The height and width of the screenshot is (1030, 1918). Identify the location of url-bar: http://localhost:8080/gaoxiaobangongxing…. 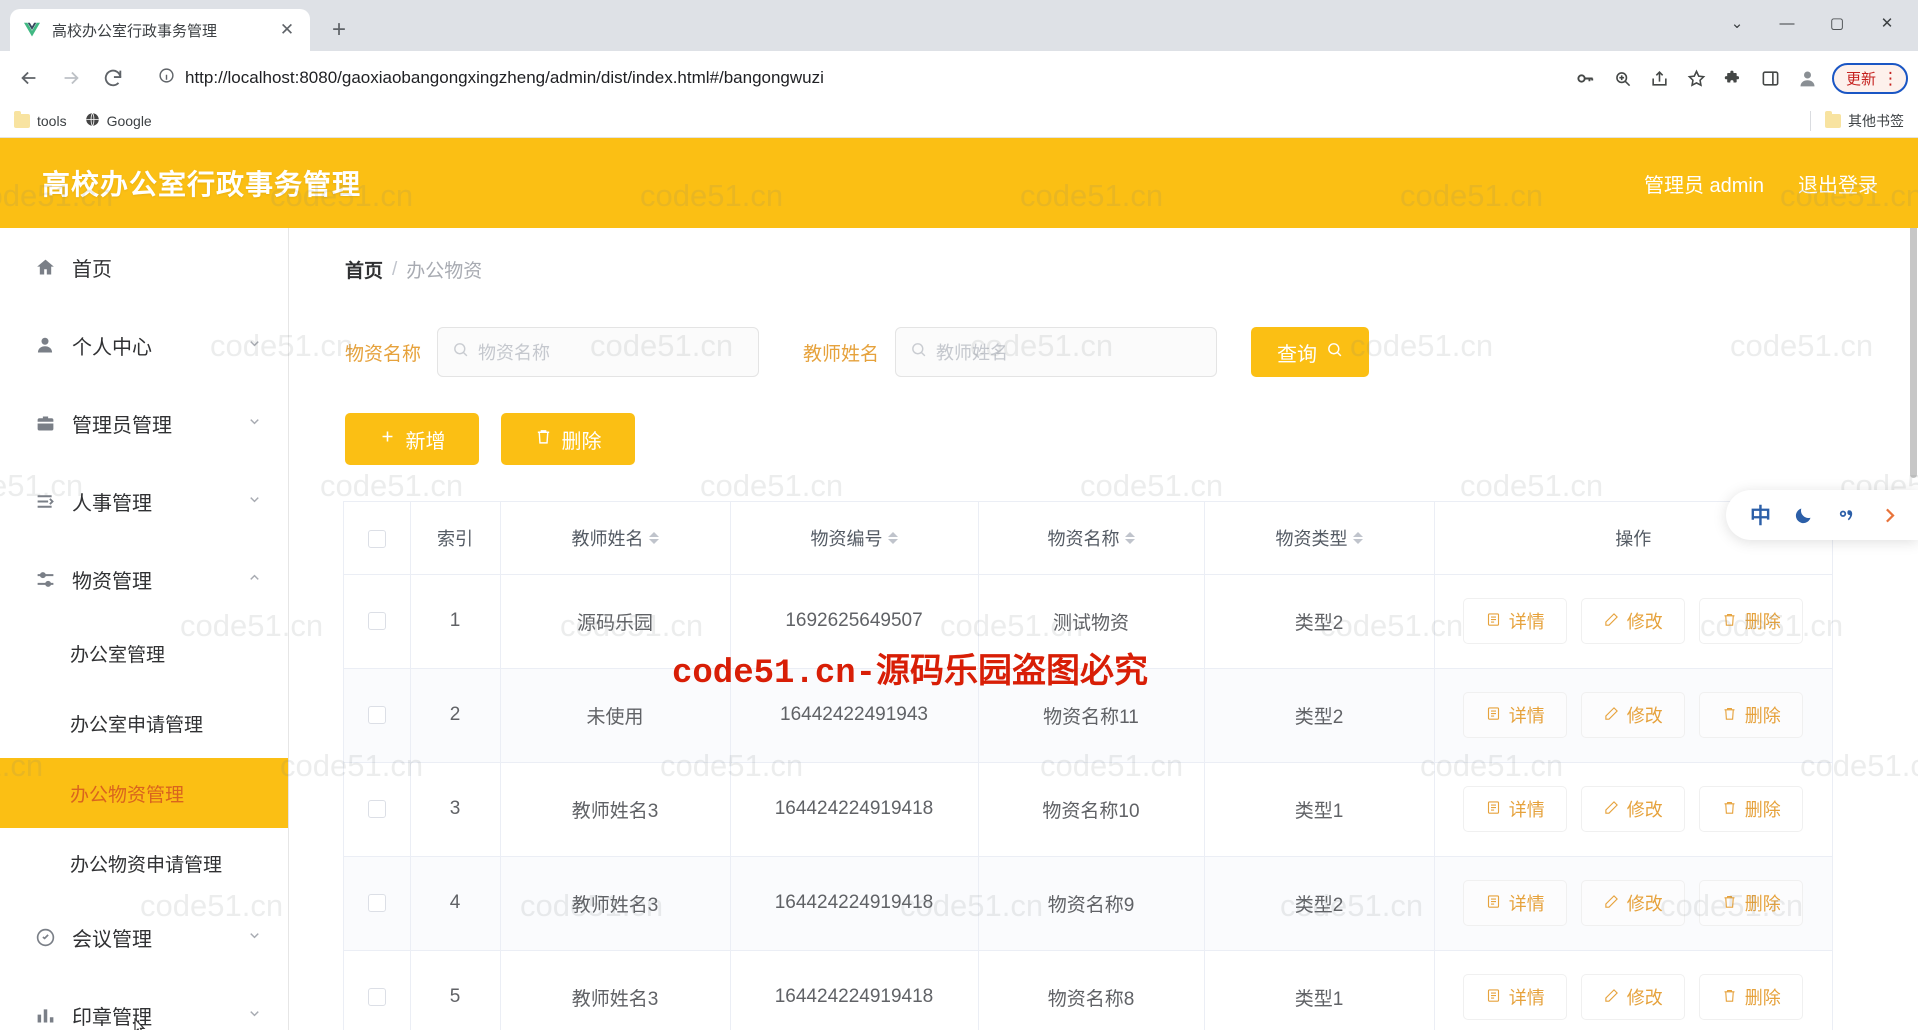
(850, 78).